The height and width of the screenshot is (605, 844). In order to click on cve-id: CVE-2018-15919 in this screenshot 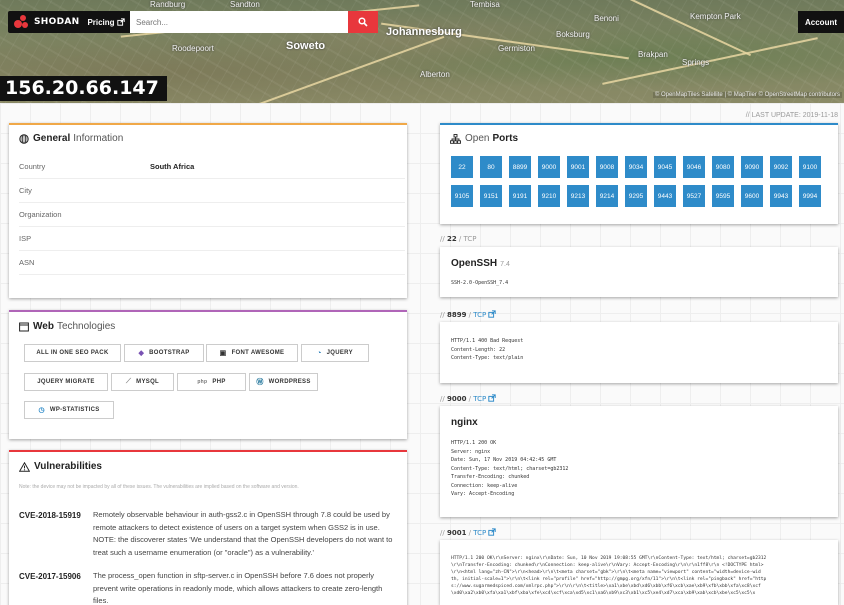, I will do `click(50, 515)`.